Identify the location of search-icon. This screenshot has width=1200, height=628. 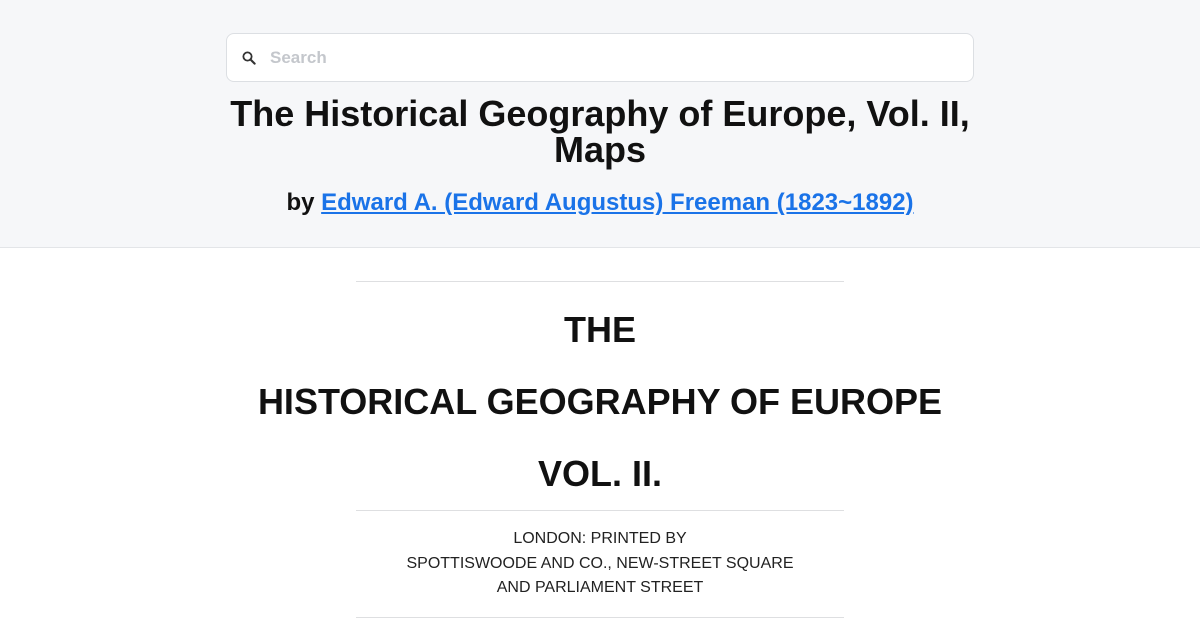
(249, 58).